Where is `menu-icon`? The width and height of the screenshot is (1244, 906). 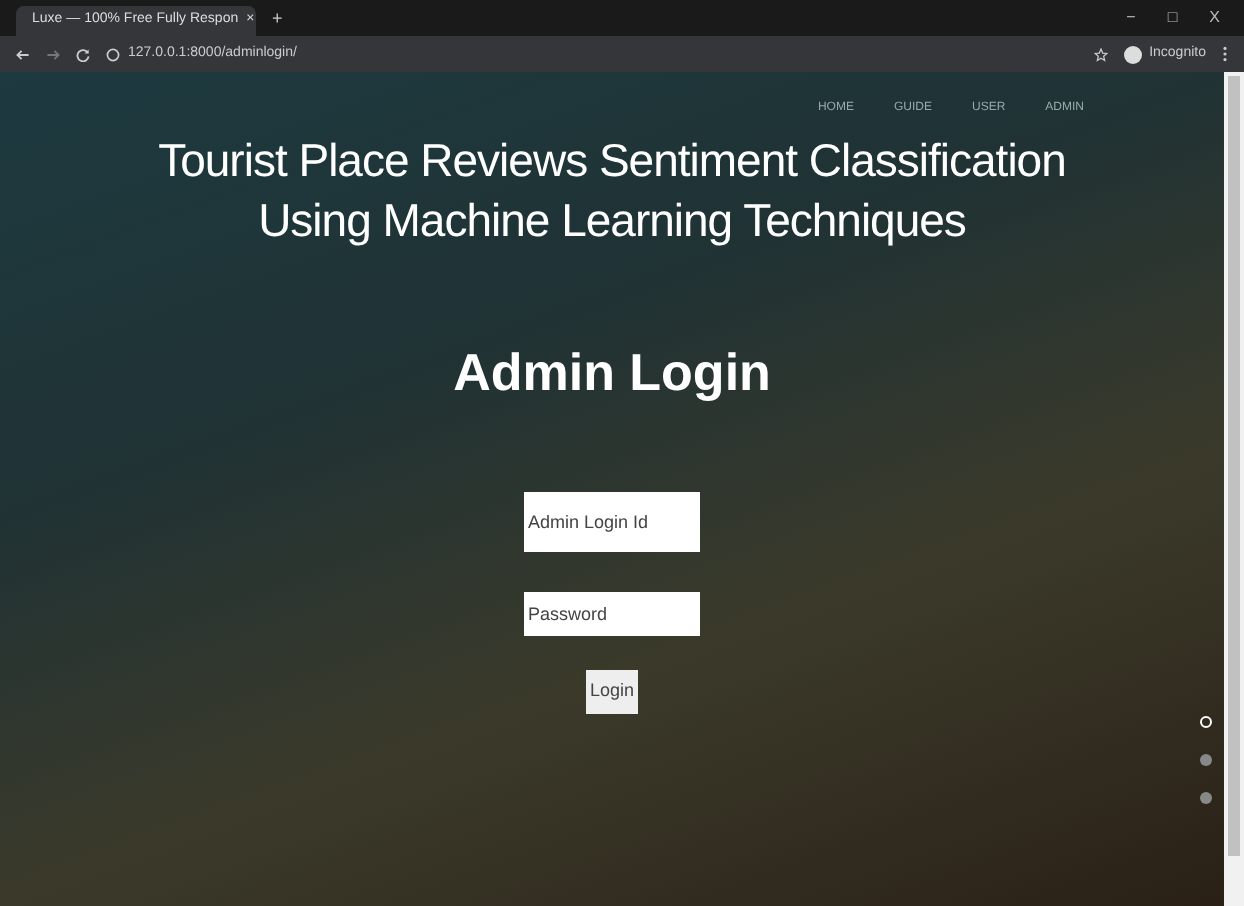
menu-icon is located at coordinates (1225, 54).